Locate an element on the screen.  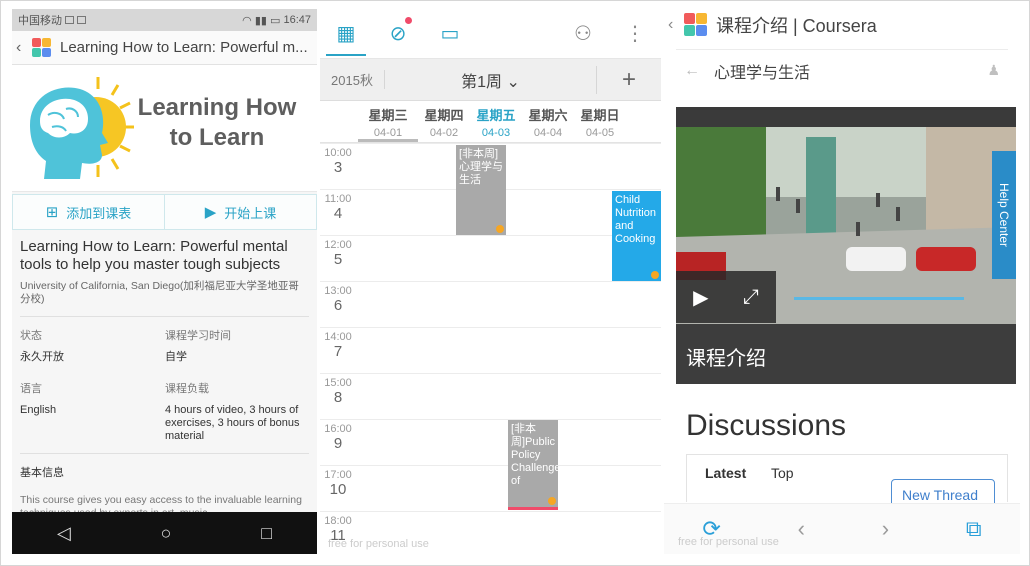
add-to-schedule-button: ⊞ 添加到课表 is located at coordinates (88, 212).